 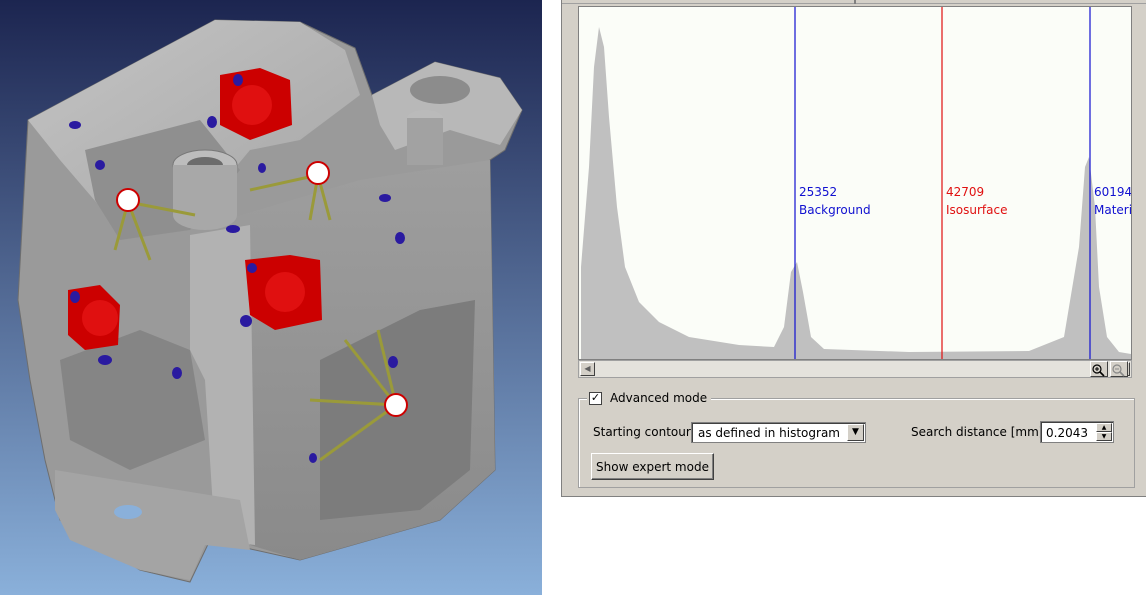 What do you see at coordinates (769, 433) in the screenshot?
I see `starting-contour-value: as defined in histogram` at bounding box center [769, 433].